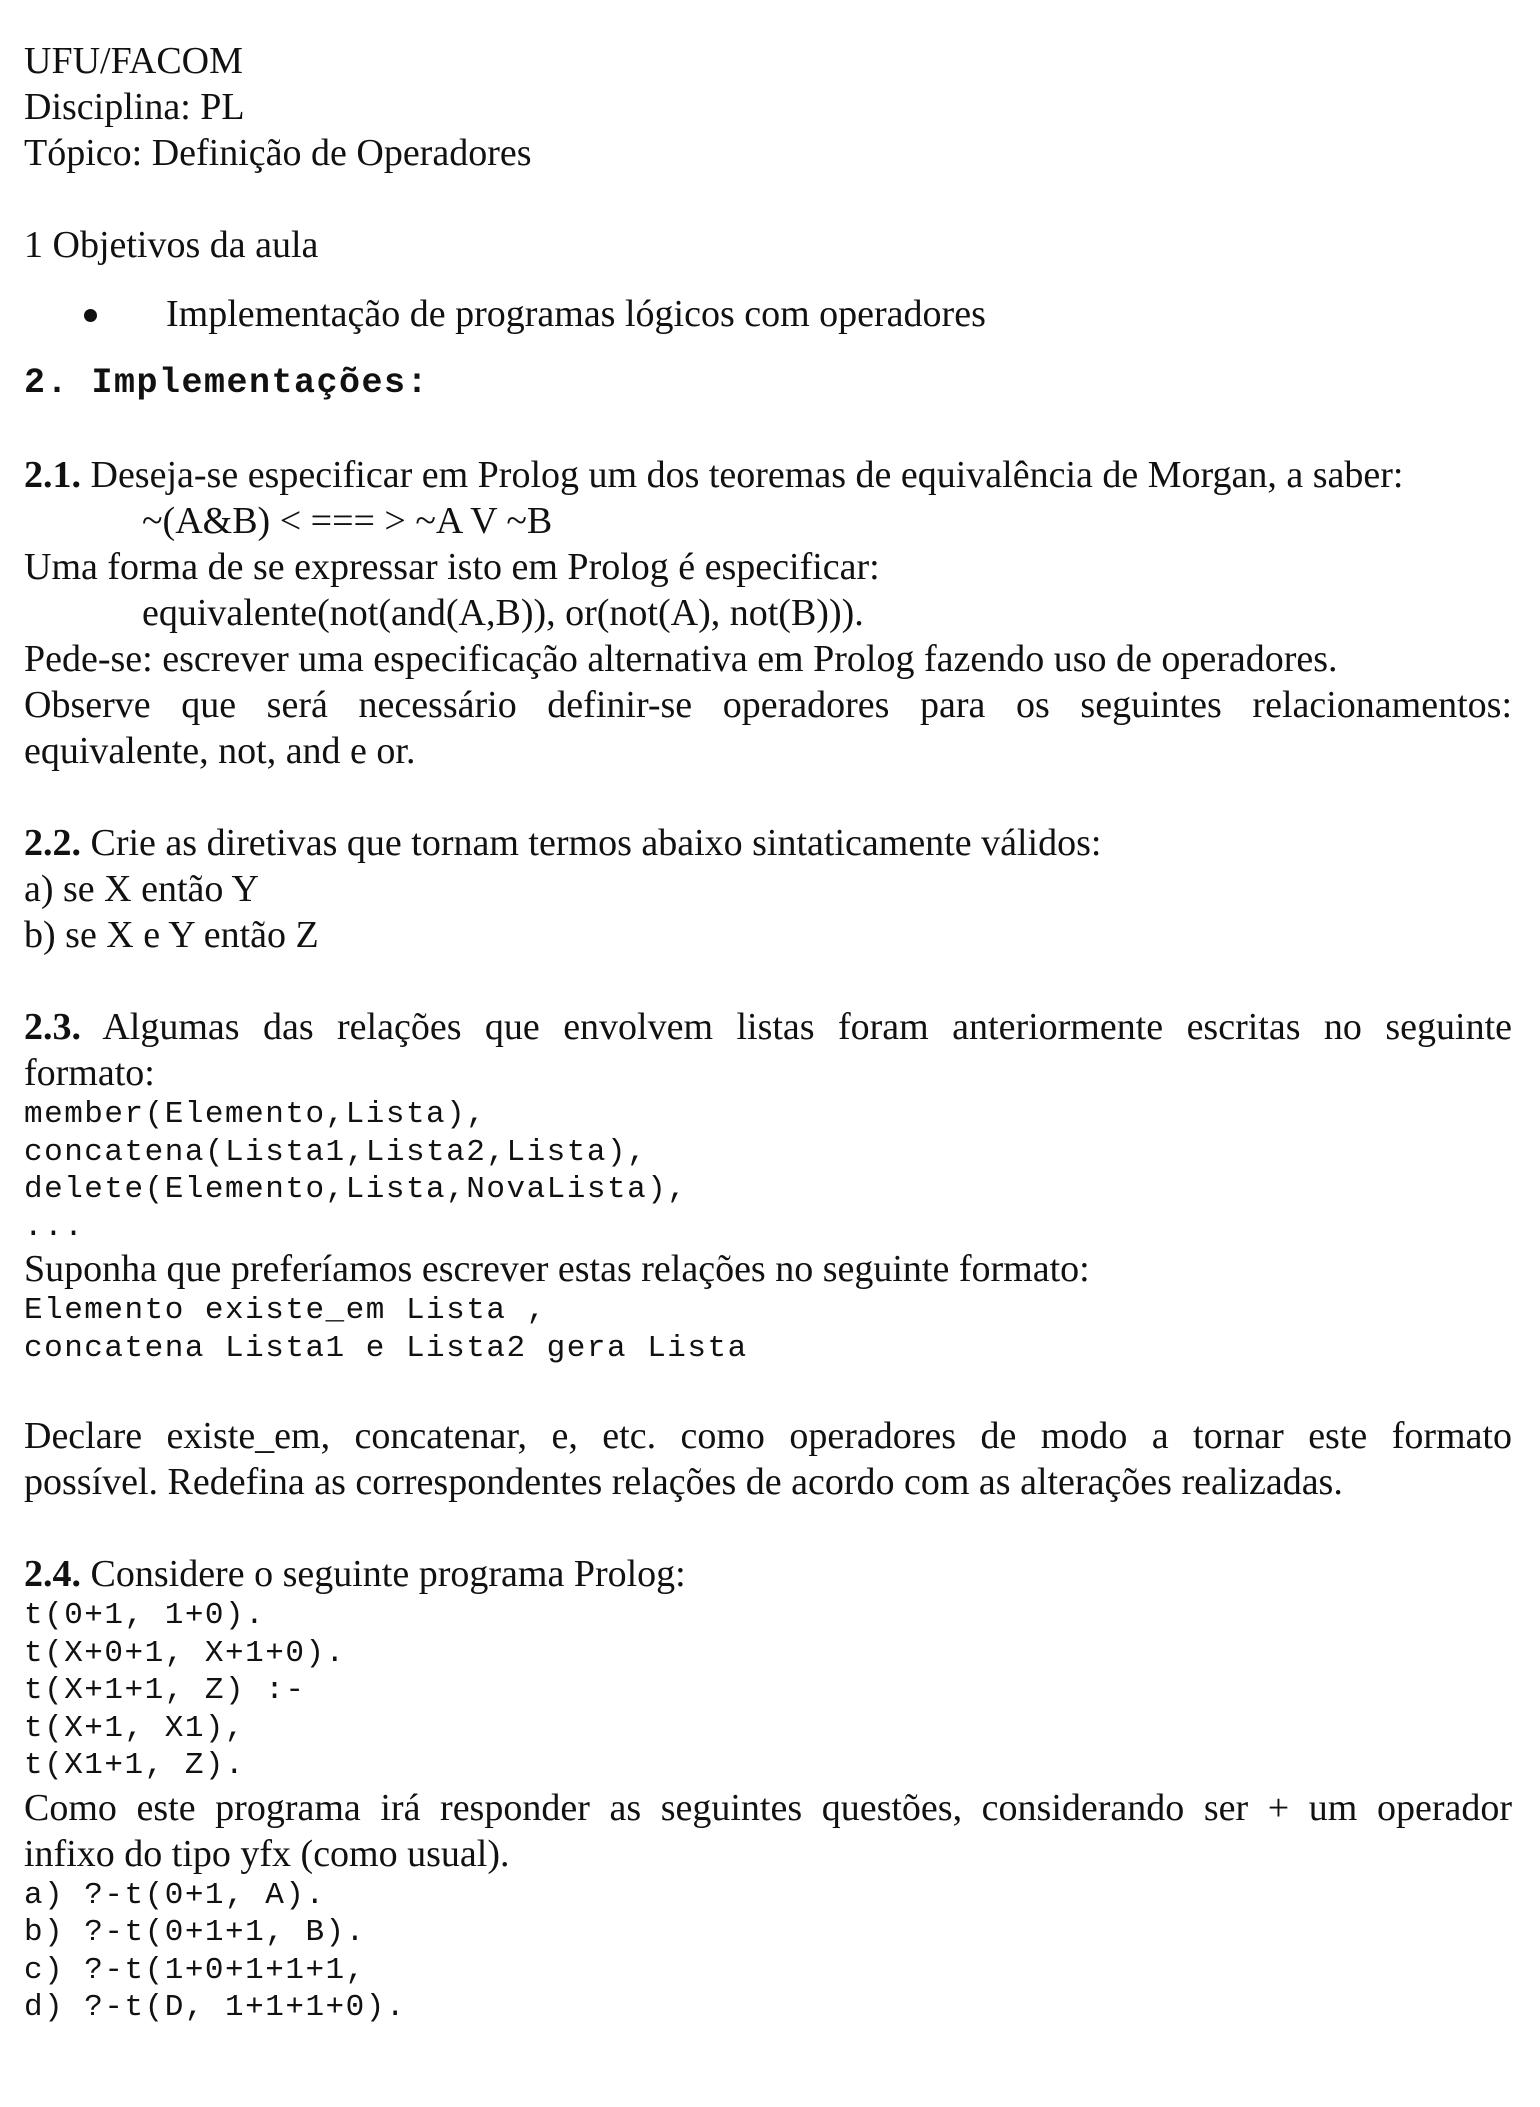 This screenshot has height=2107, width=1540. What do you see at coordinates (52, 475) in the screenshot?
I see `q1-number: 2.1.` at bounding box center [52, 475].